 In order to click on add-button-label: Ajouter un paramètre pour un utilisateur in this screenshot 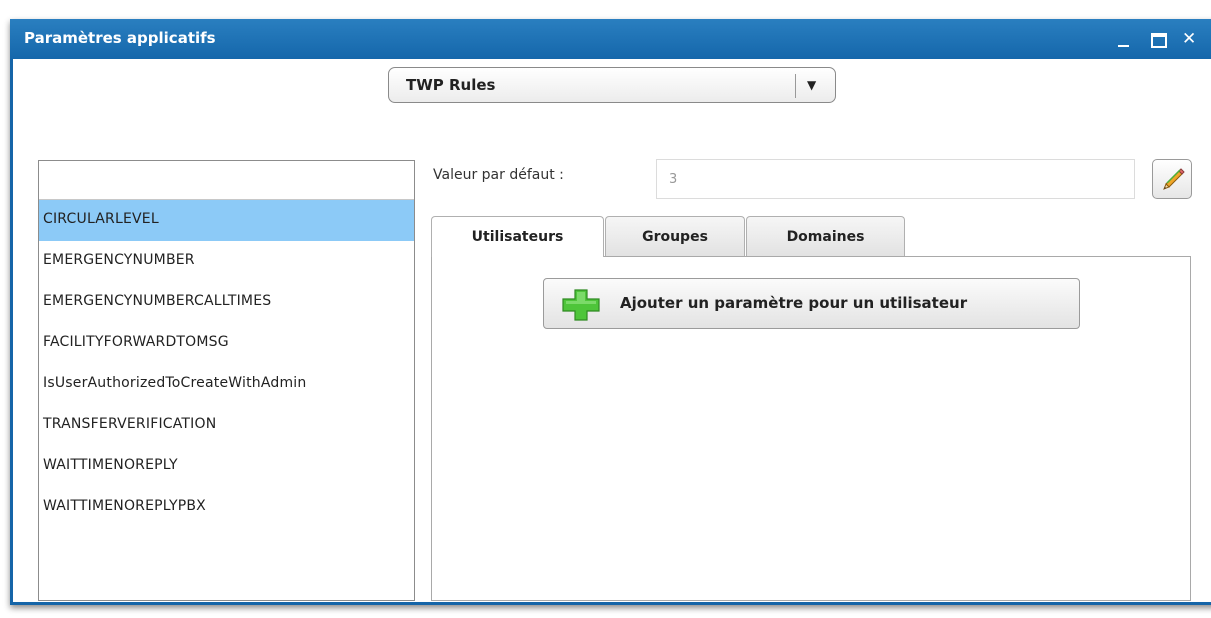, I will do `click(794, 303)`.